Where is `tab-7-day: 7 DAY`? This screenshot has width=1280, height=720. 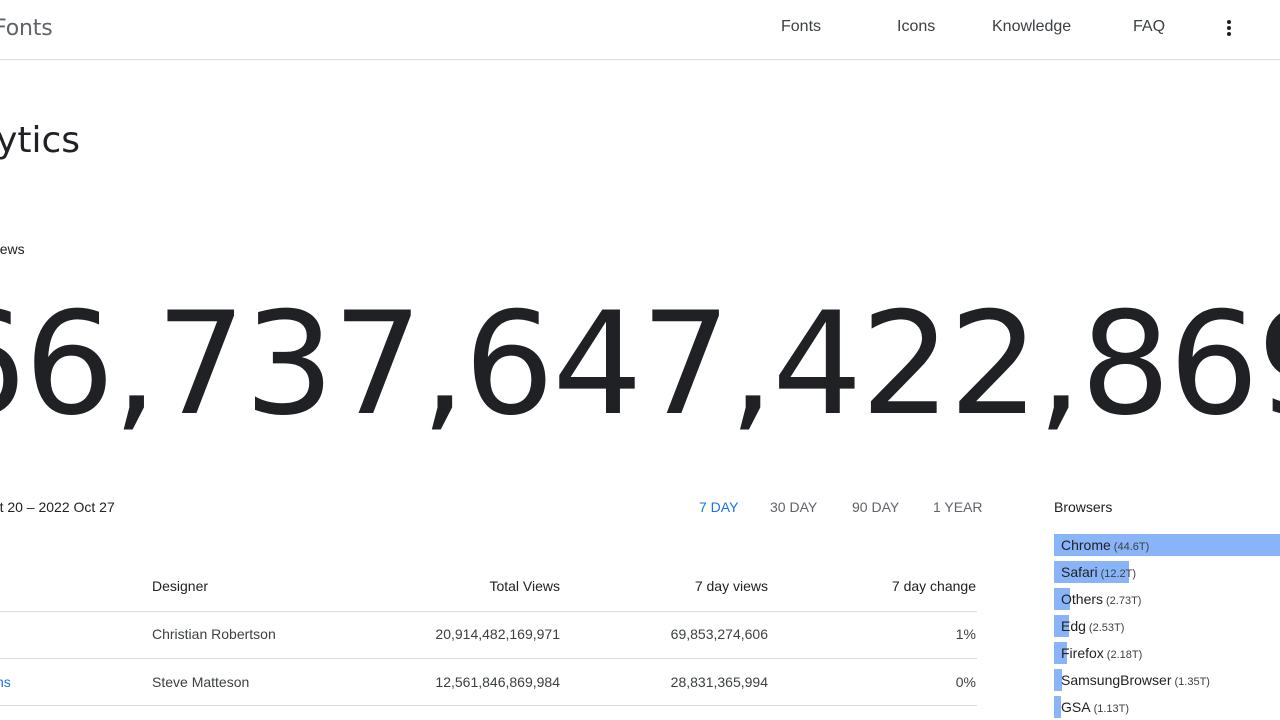
tab-7-day: 7 DAY is located at coordinates (718, 507).